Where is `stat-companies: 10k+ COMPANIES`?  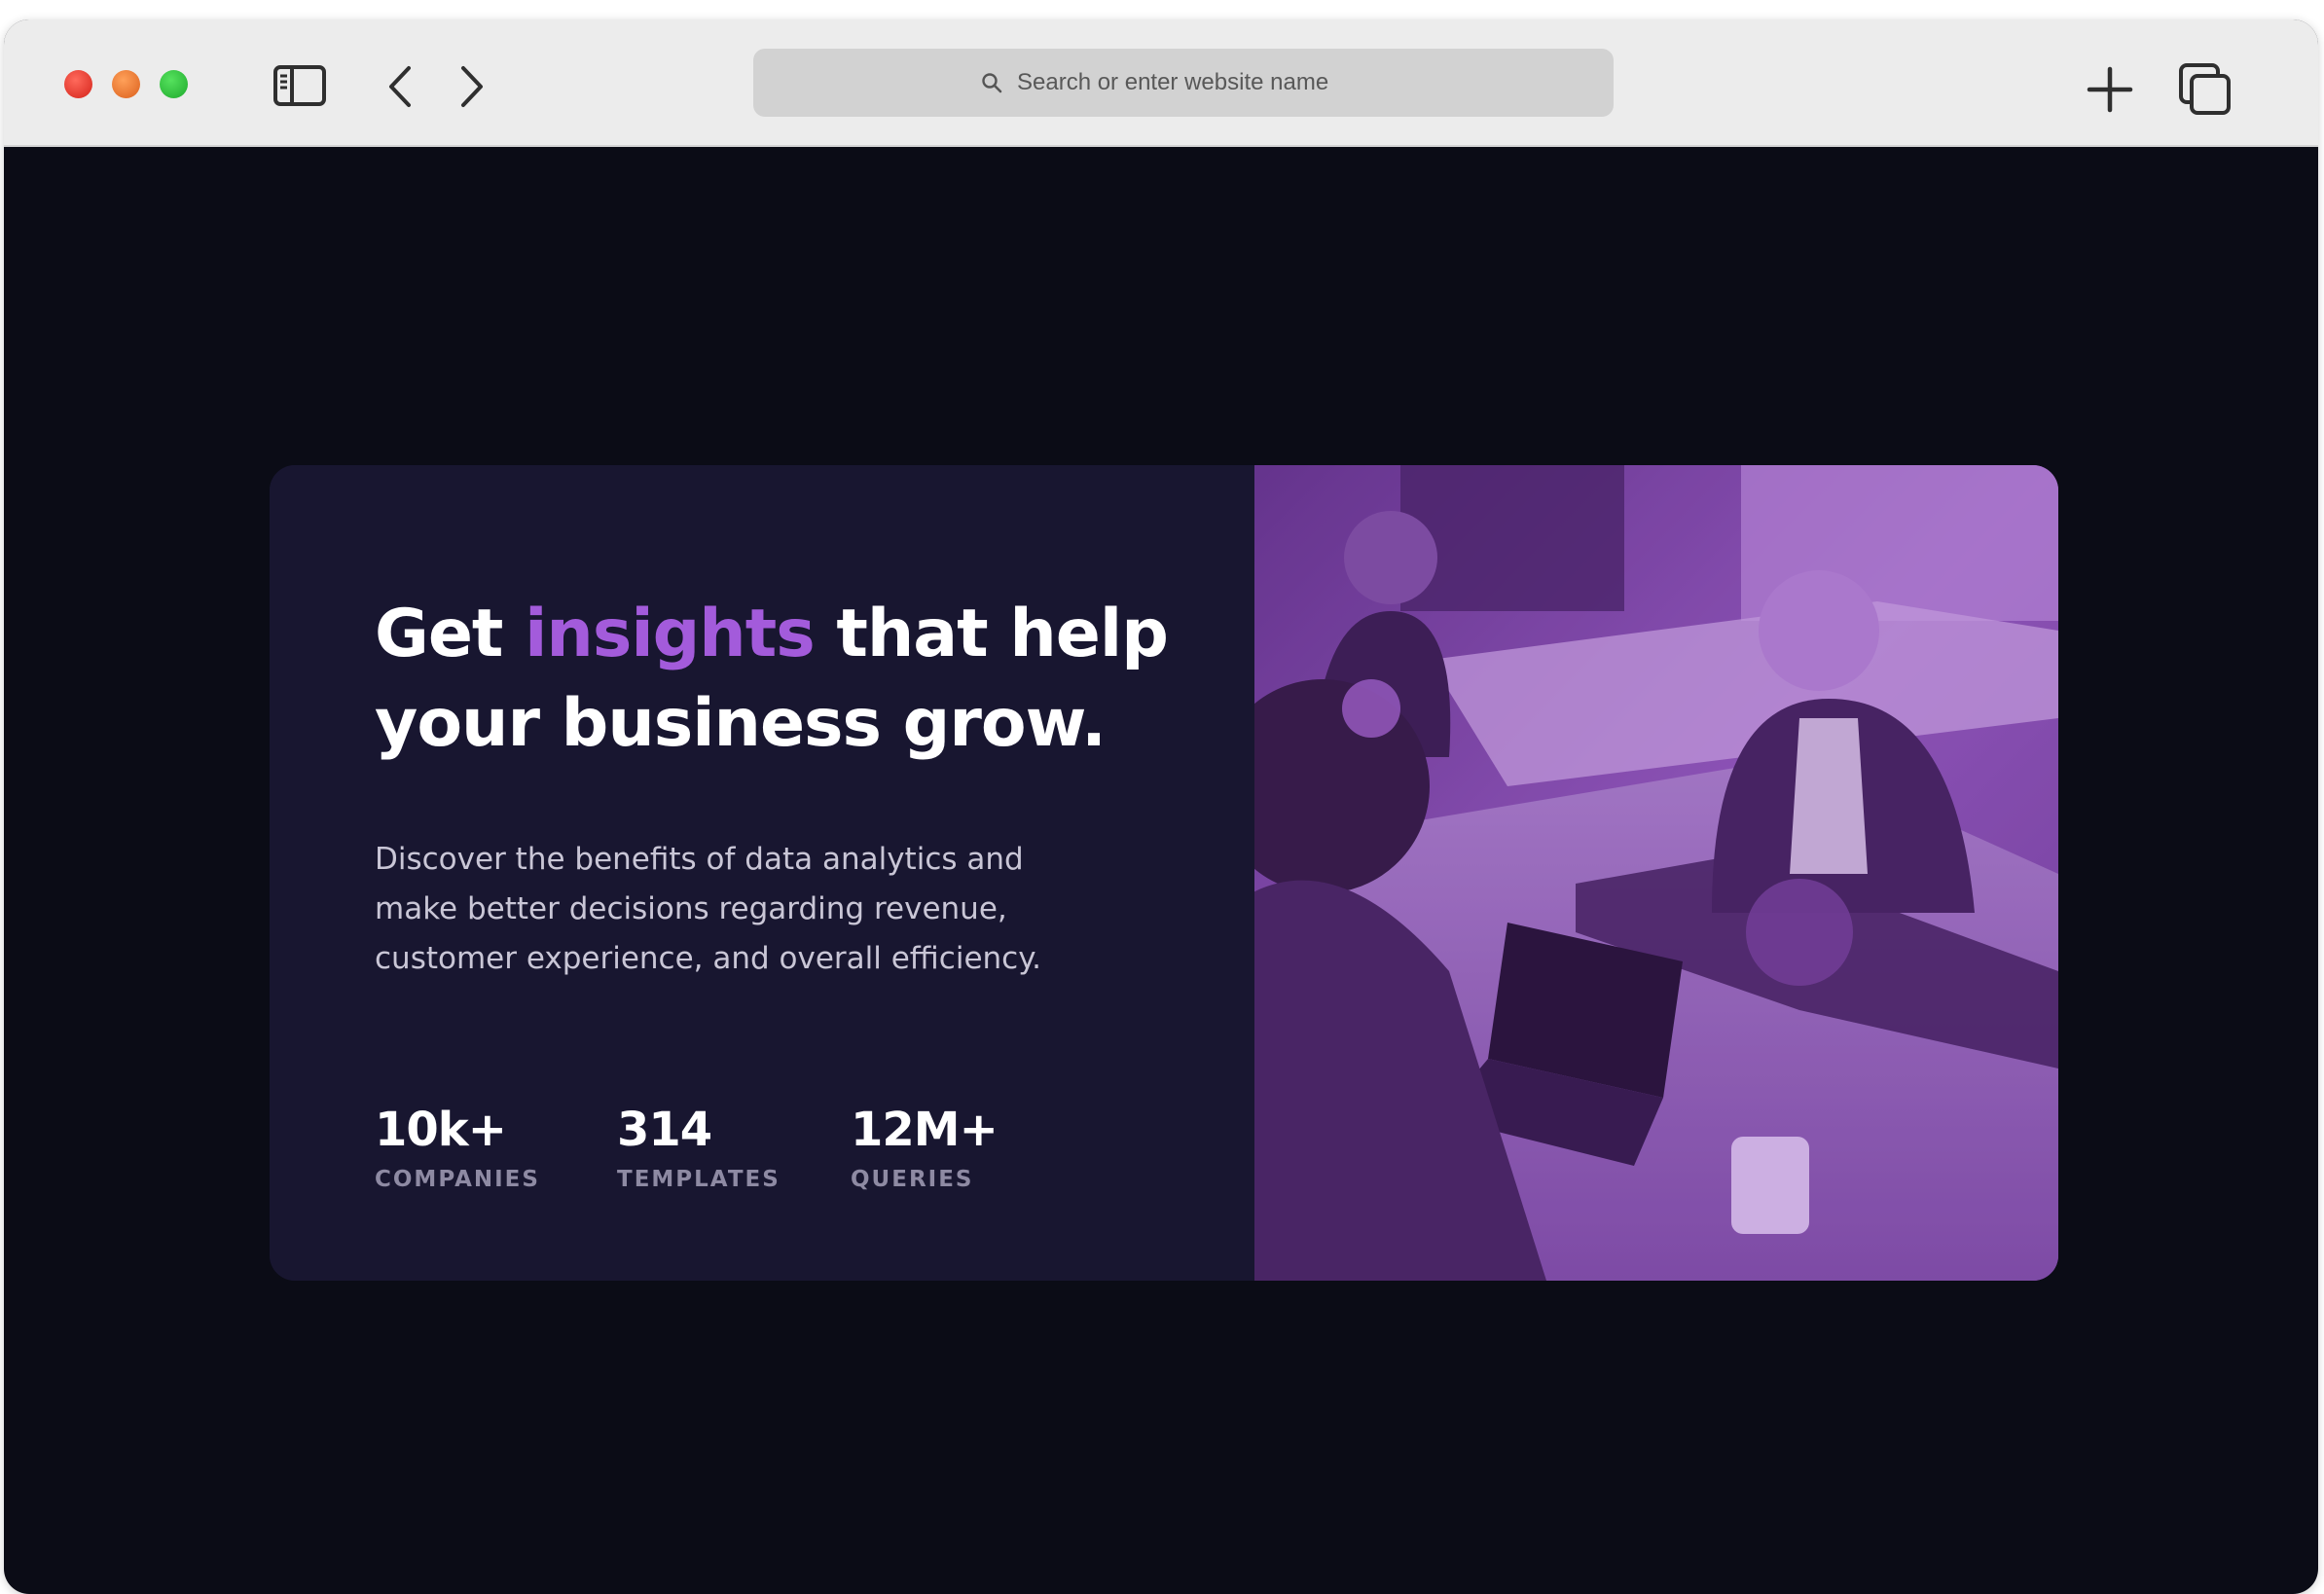 stat-companies: 10k+ COMPANIES is located at coordinates (457, 1147).